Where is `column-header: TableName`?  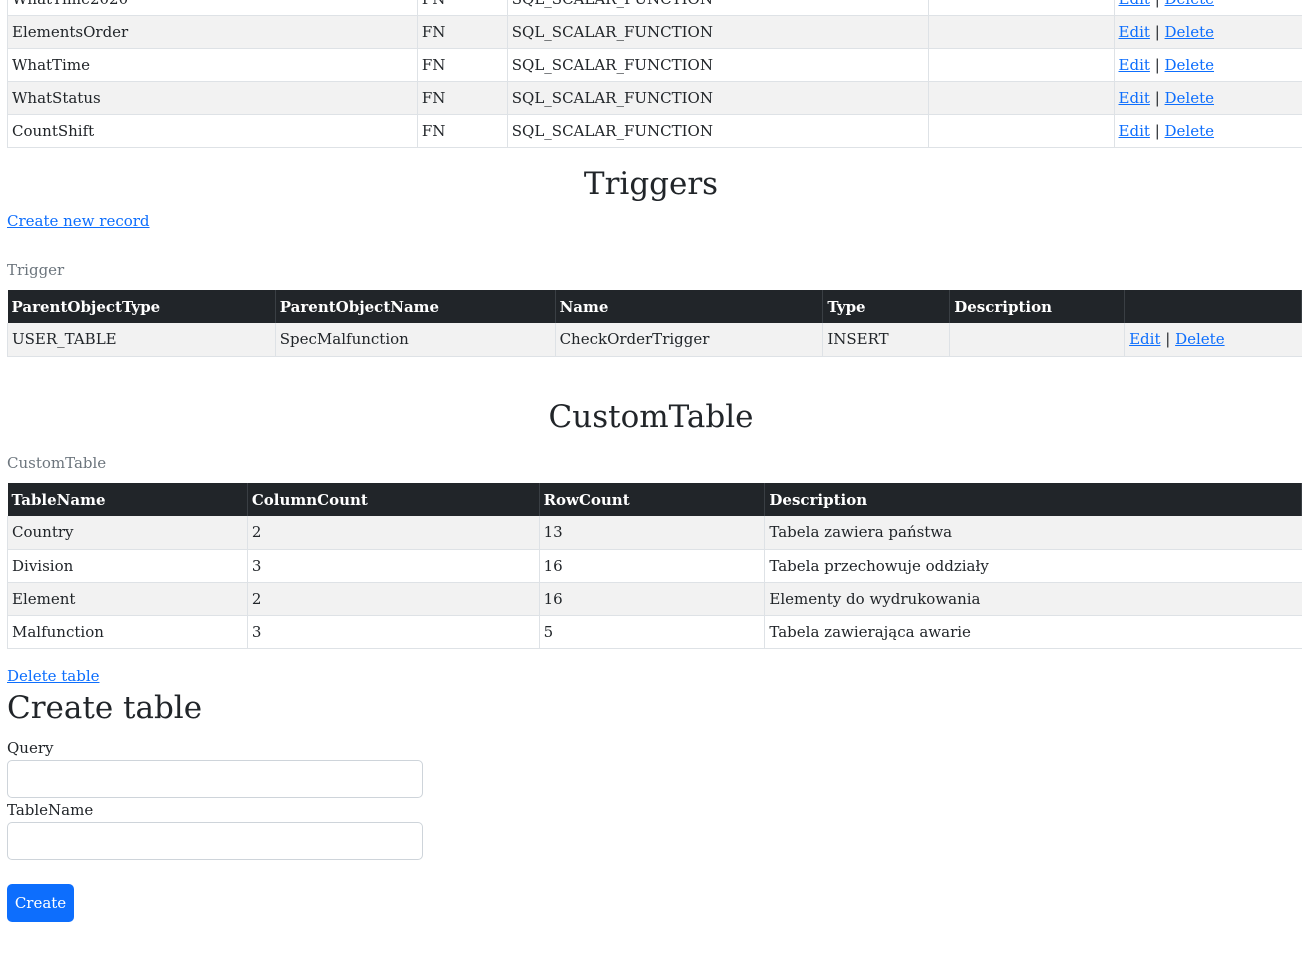 column-header: TableName is located at coordinates (127, 499).